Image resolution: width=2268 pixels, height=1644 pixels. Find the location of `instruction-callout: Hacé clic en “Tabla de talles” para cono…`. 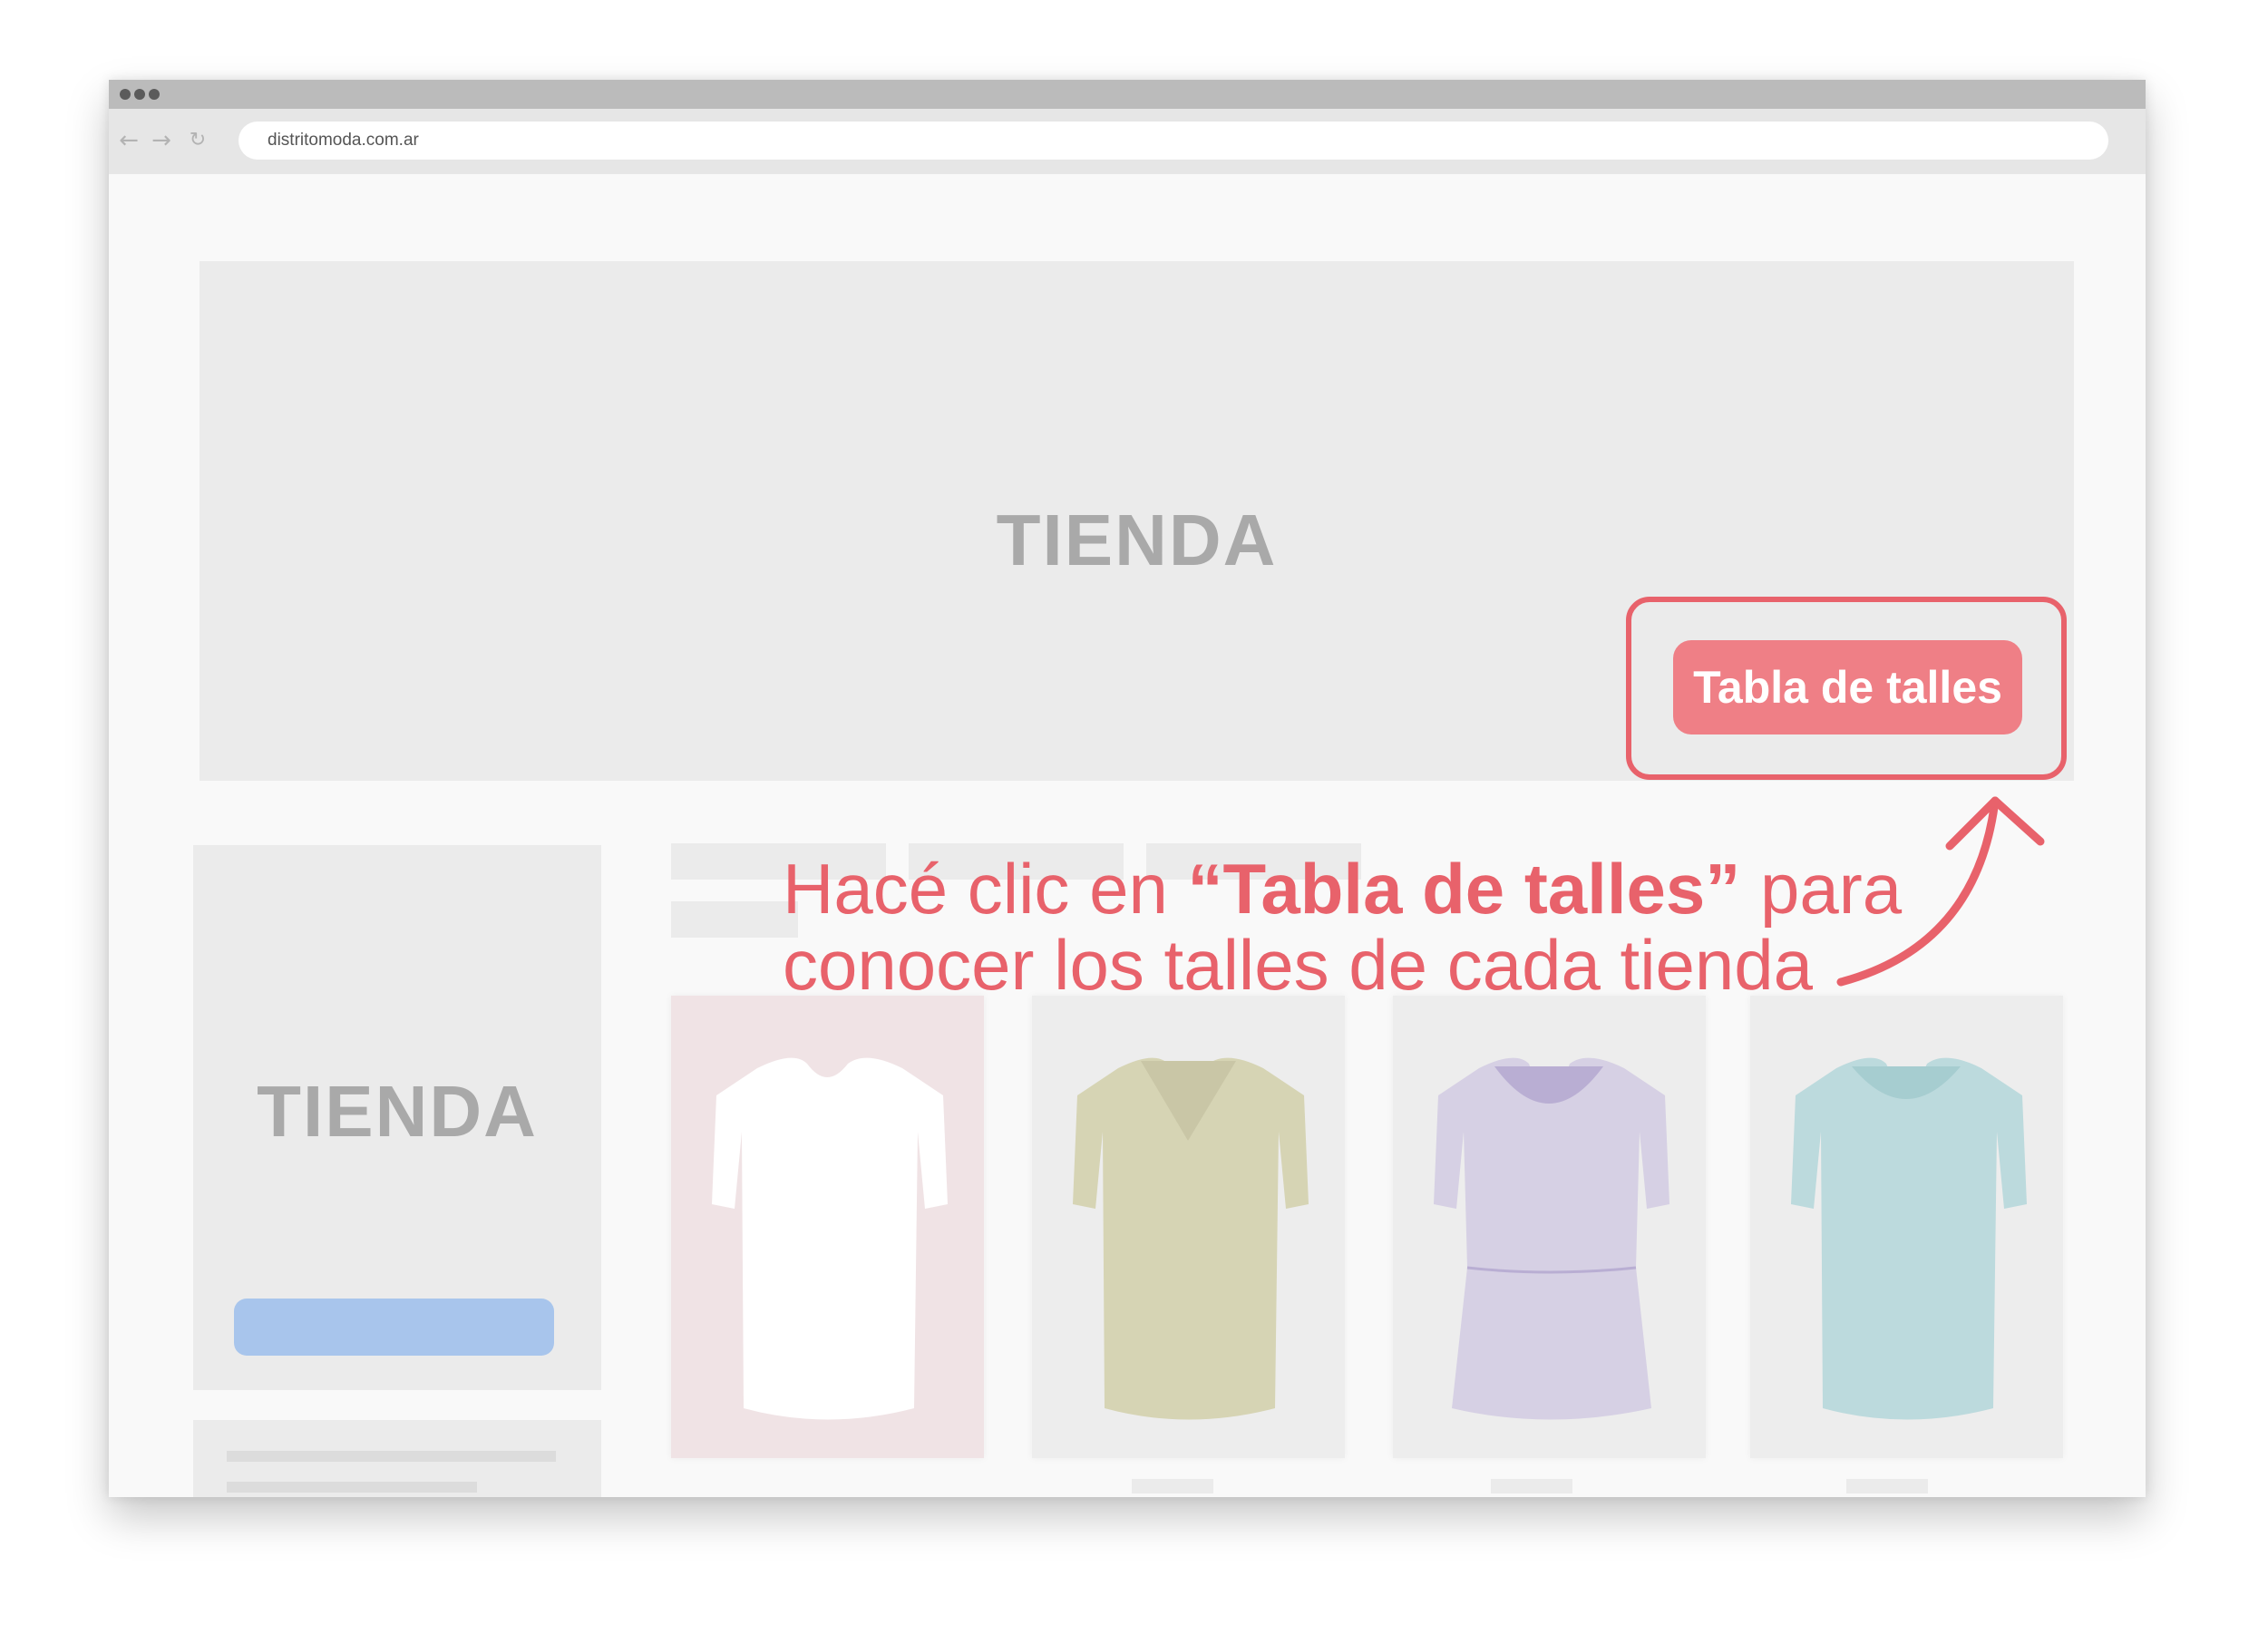

instruction-callout: Hacé clic en “Tabla de talles” para cono… is located at coordinates (1345, 927).